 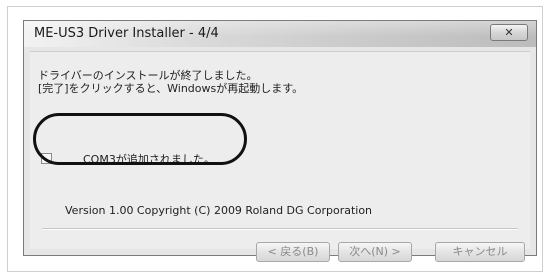 What do you see at coordinates (480, 252) in the screenshot?
I see `cancel-button: キャンセル` at bounding box center [480, 252].